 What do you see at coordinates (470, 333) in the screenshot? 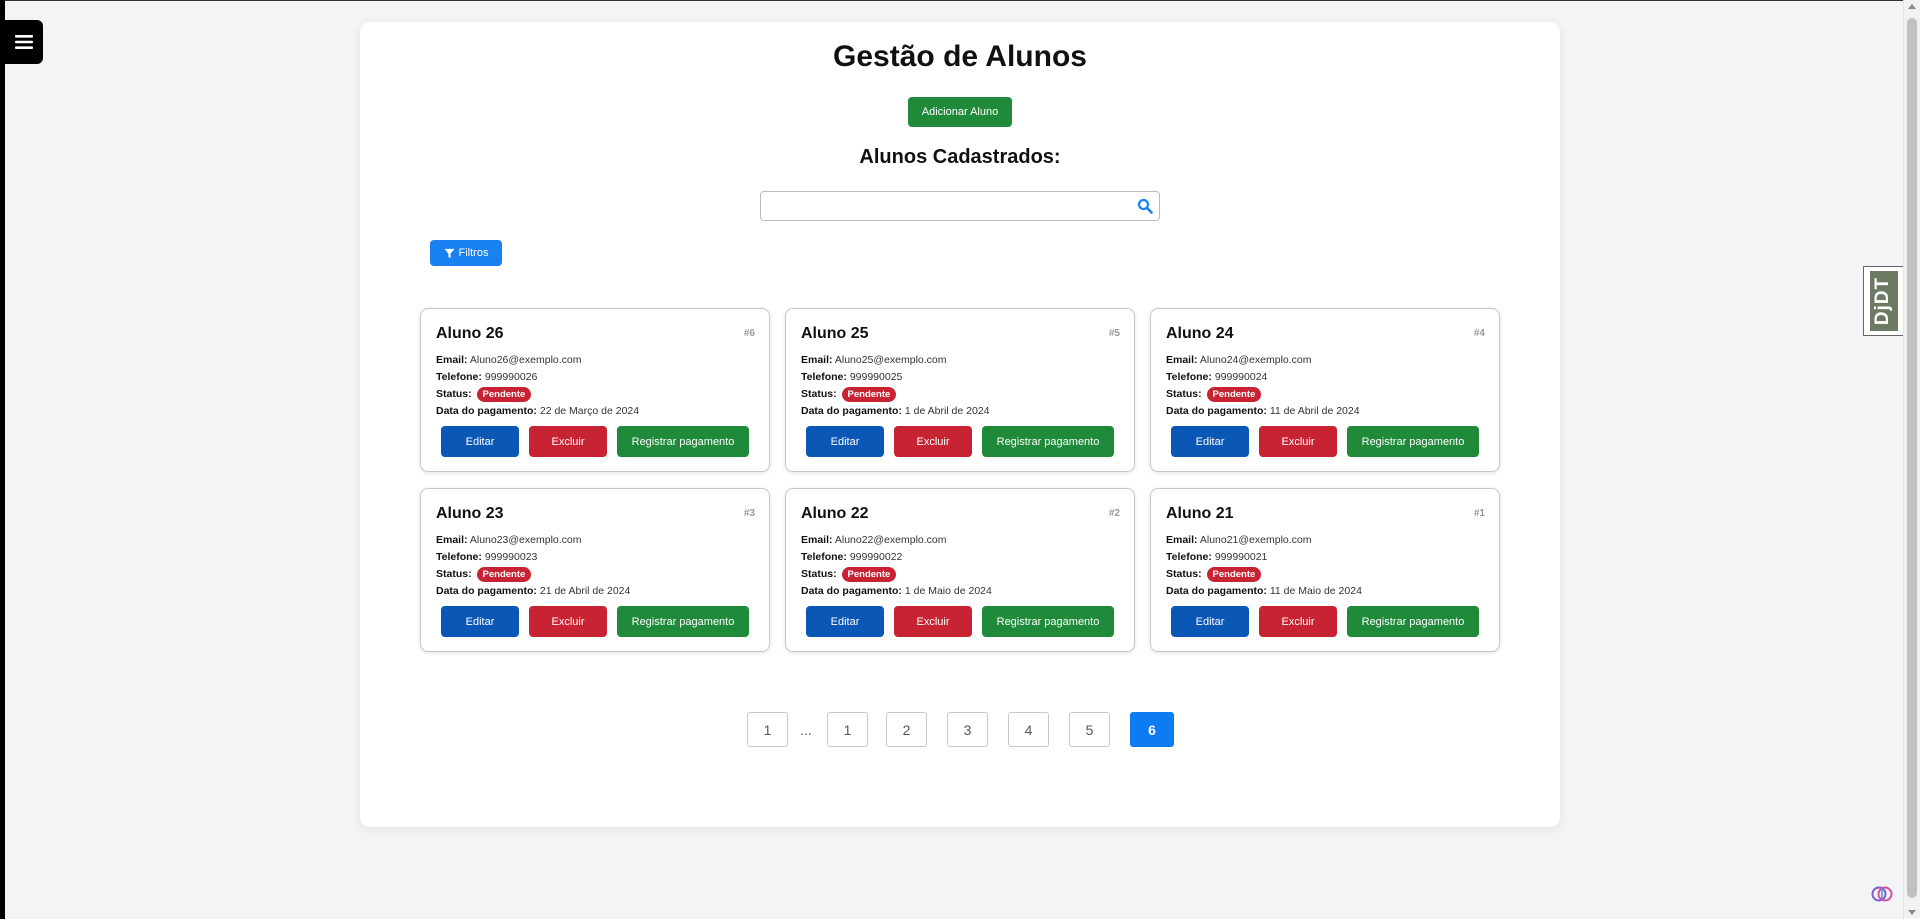
I see `student-name: Aluno 26` at bounding box center [470, 333].